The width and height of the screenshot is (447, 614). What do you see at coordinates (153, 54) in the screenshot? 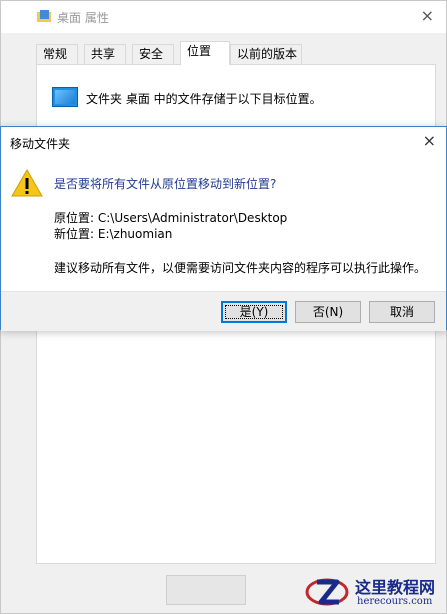
I see `tab-security: 安全` at bounding box center [153, 54].